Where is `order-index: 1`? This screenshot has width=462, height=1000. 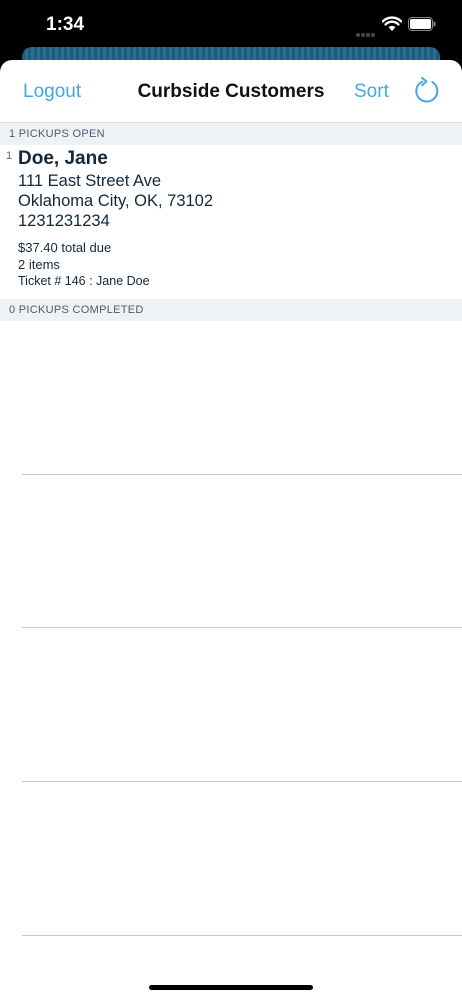
order-index: 1 is located at coordinates (9, 156).